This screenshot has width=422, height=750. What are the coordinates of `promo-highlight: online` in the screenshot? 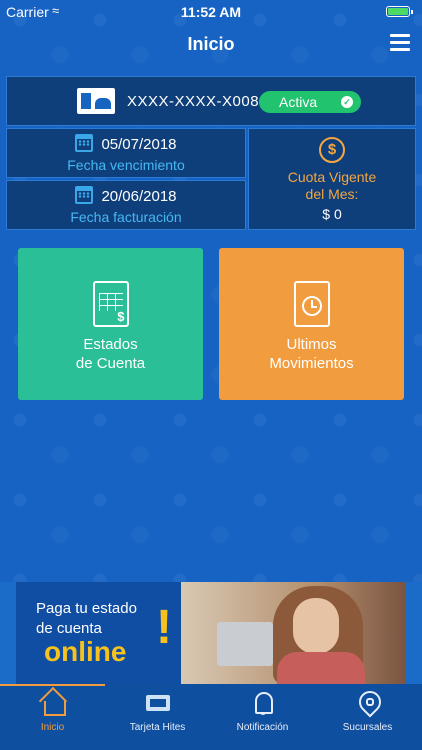 It's located at (85, 651).